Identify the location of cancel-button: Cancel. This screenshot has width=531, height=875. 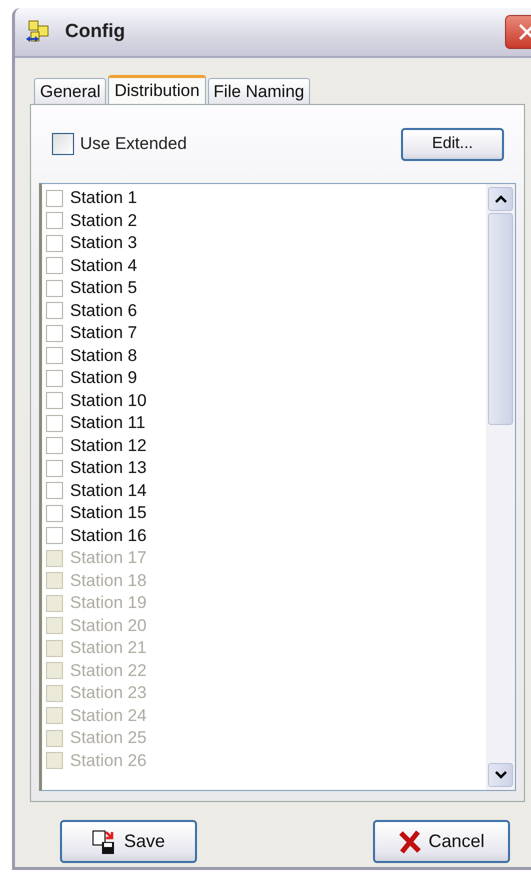
(441, 841).